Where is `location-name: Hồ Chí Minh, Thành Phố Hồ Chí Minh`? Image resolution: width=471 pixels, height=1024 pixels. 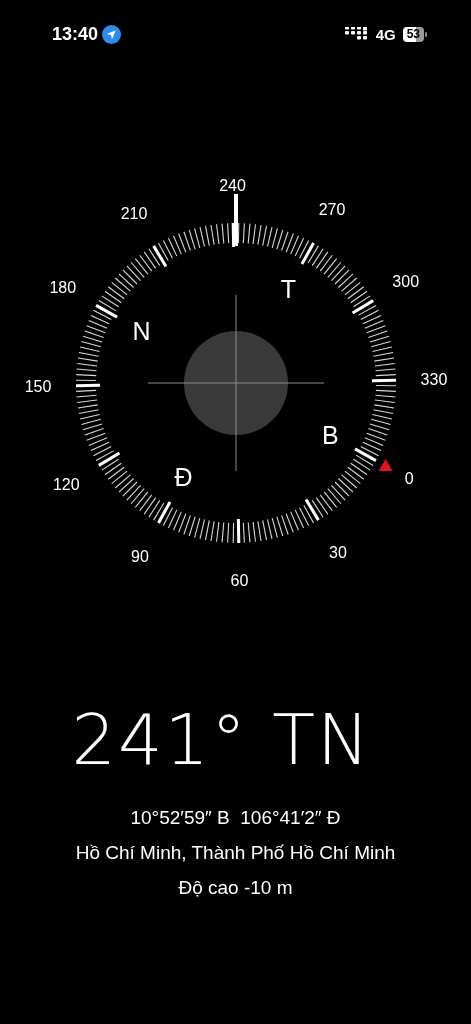
location-name: Hồ Chí Minh, Thành Phố Hồ Chí Minh is located at coordinates (235, 853).